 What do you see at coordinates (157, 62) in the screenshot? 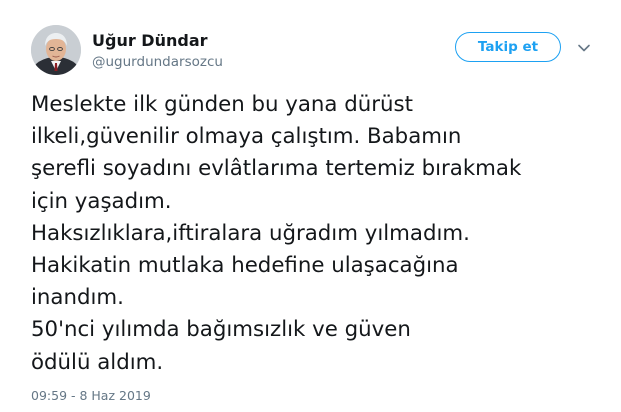
I see `user-handle: @ugurdundarsozcu` at bounding box center [157, 62].